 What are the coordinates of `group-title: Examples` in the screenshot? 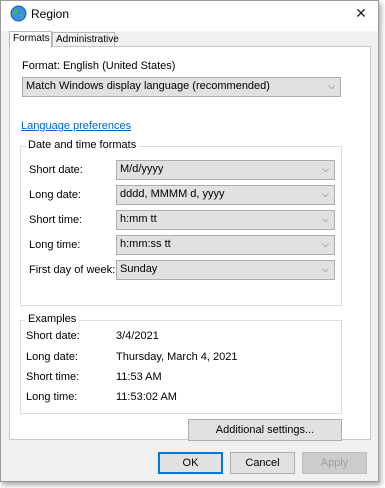 It's located at (52, 319).